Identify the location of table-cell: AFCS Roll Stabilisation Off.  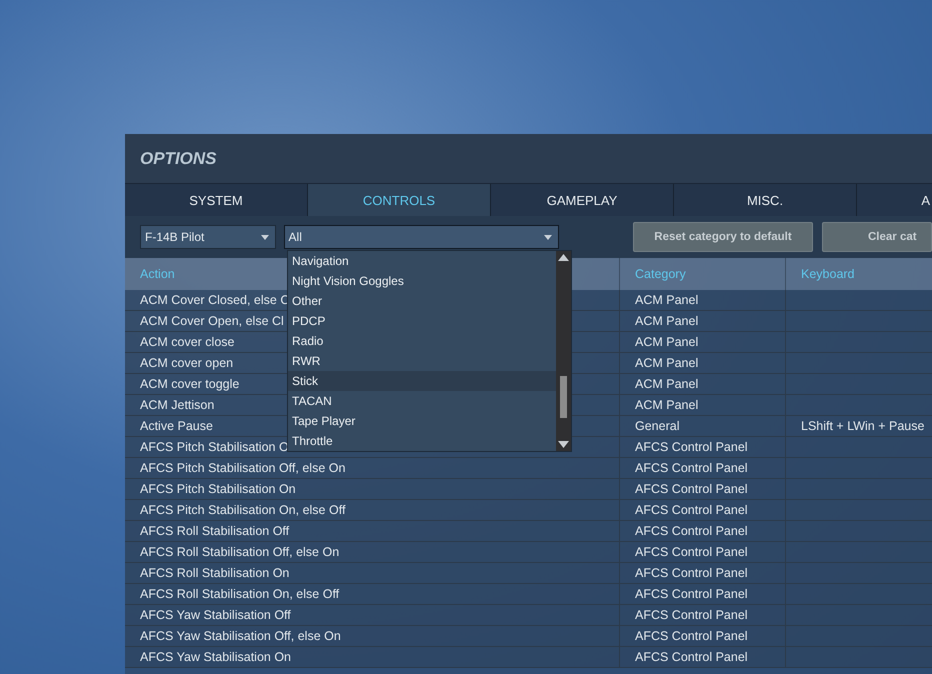
(215, 531).